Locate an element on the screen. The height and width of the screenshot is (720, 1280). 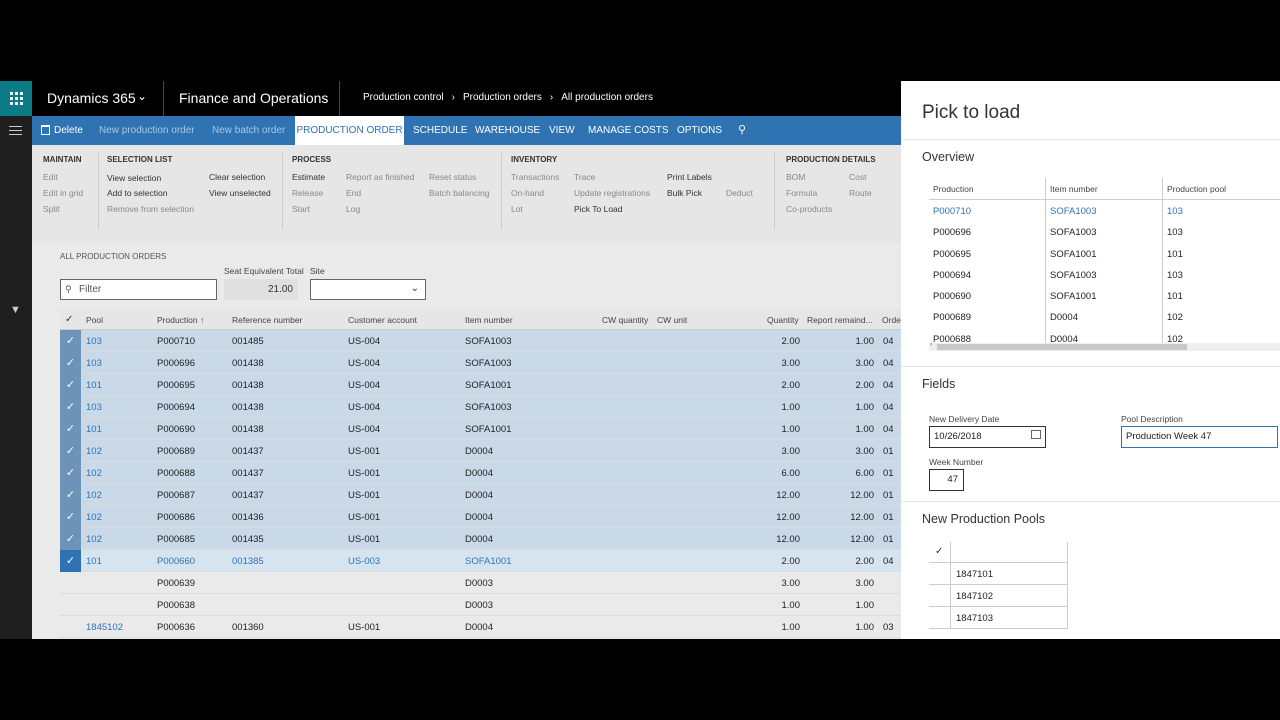
tab-manage-costs: MANAGE COSTS is located at coordinates (628, 130).